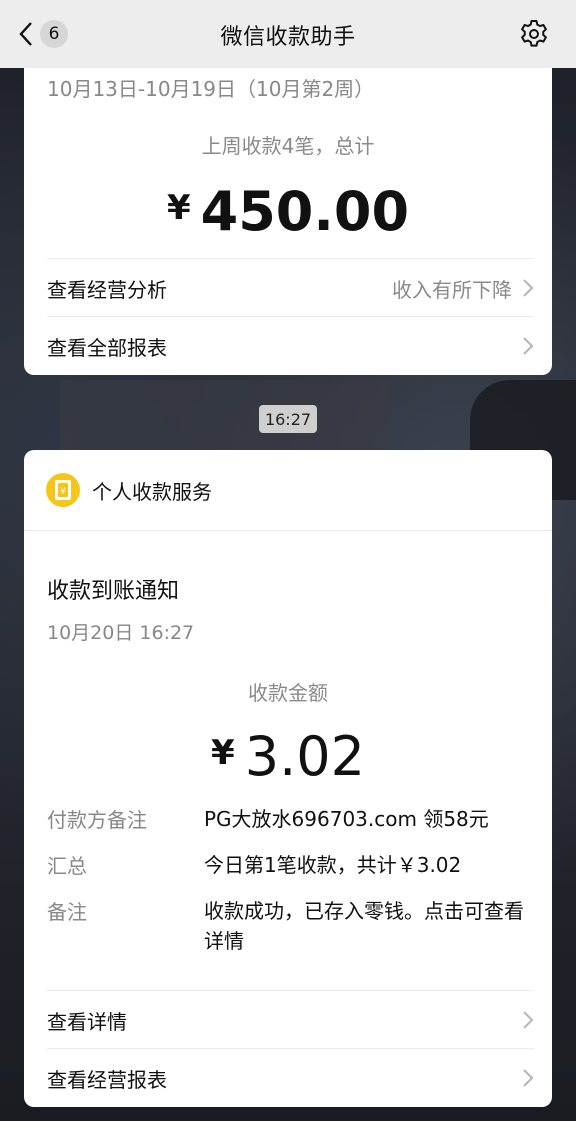 The height and width of the screenshot is (1121, 576). I want to click on top-navigation-bar: 6 微信收款助手, so click(288, 34).